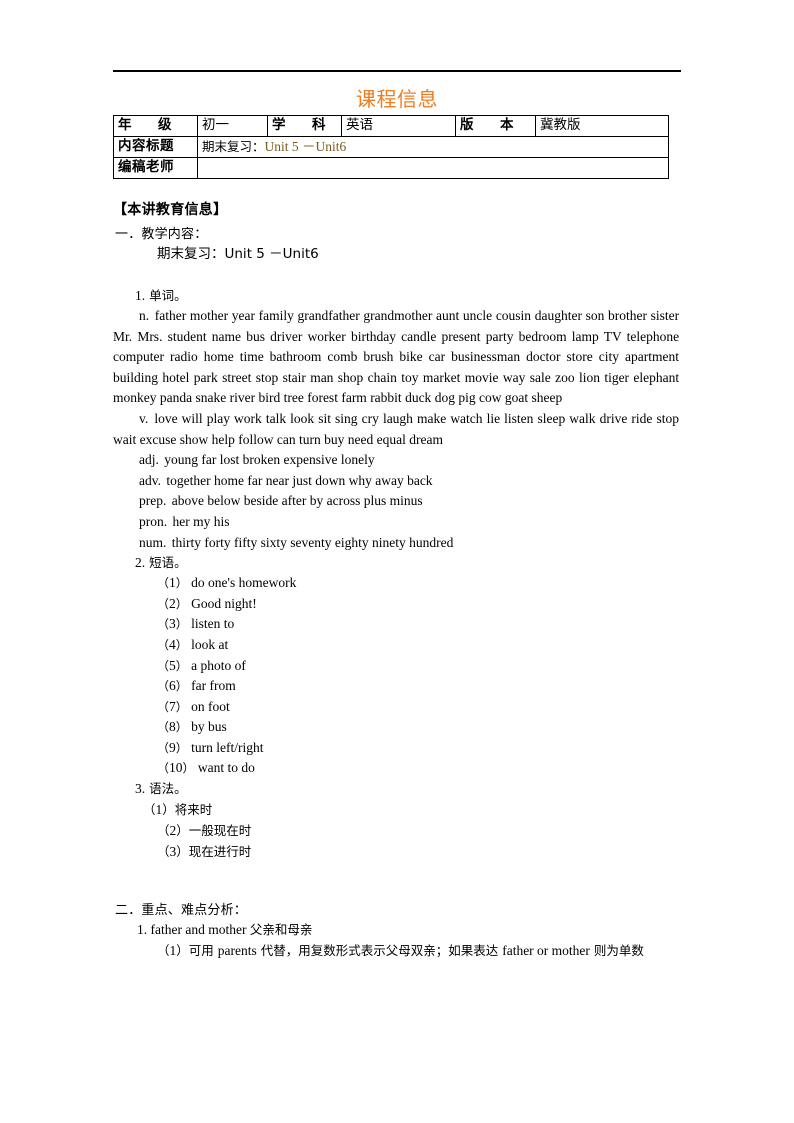  Describe the element at coordinates (354, 398) in the screenshot. I see `vocabulary-word: farm` at that location.